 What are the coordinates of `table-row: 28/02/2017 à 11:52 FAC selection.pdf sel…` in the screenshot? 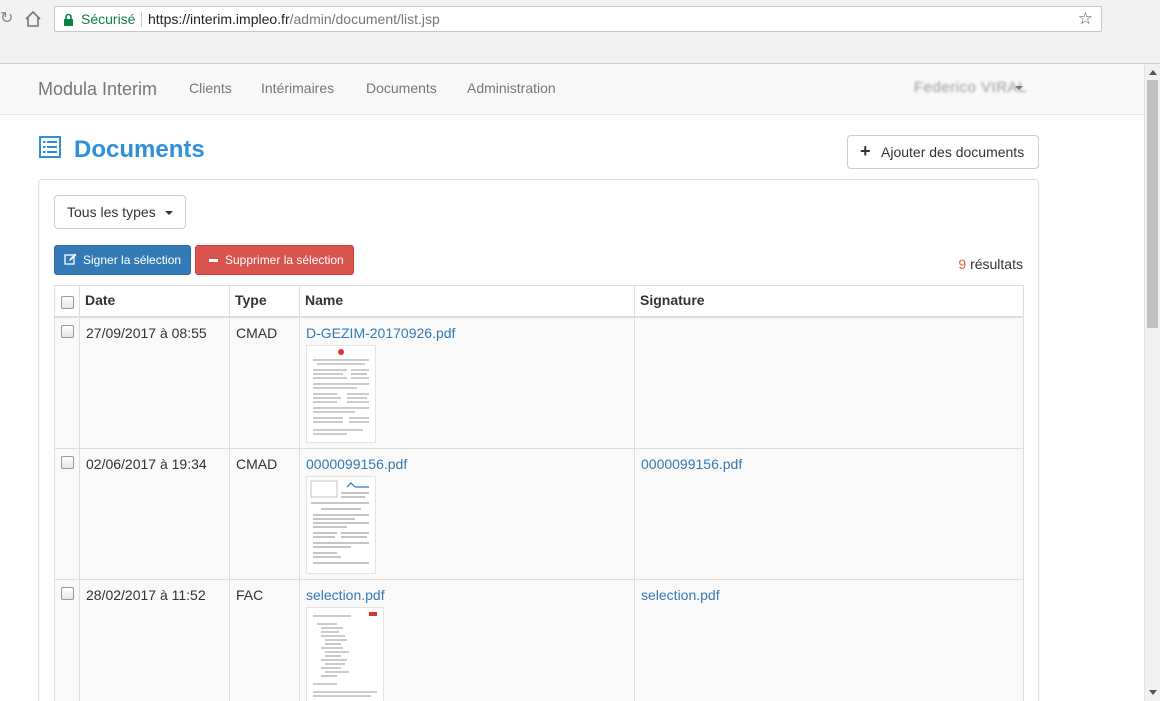 It's located at (539, 640).